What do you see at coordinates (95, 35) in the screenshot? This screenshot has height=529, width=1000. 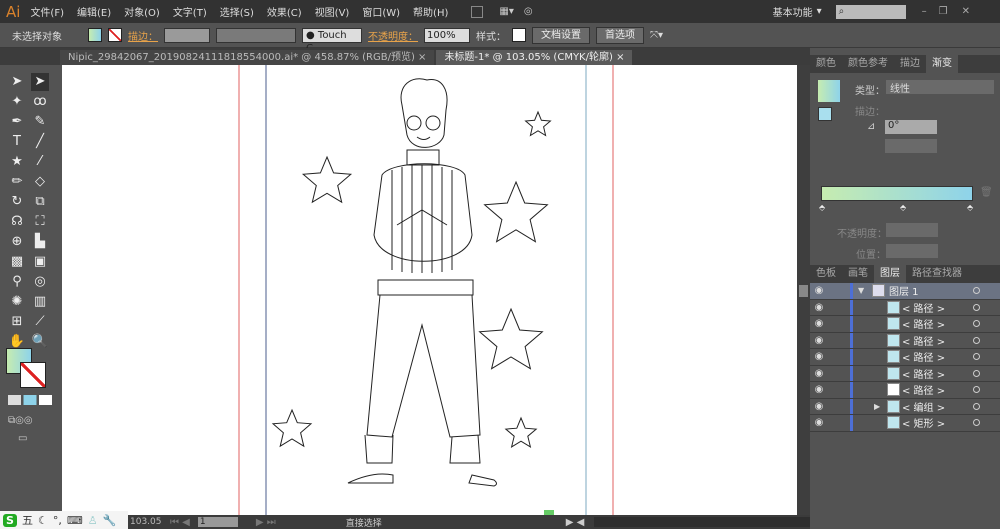 I see `fill-swatch` at bounding box center [95, 35].